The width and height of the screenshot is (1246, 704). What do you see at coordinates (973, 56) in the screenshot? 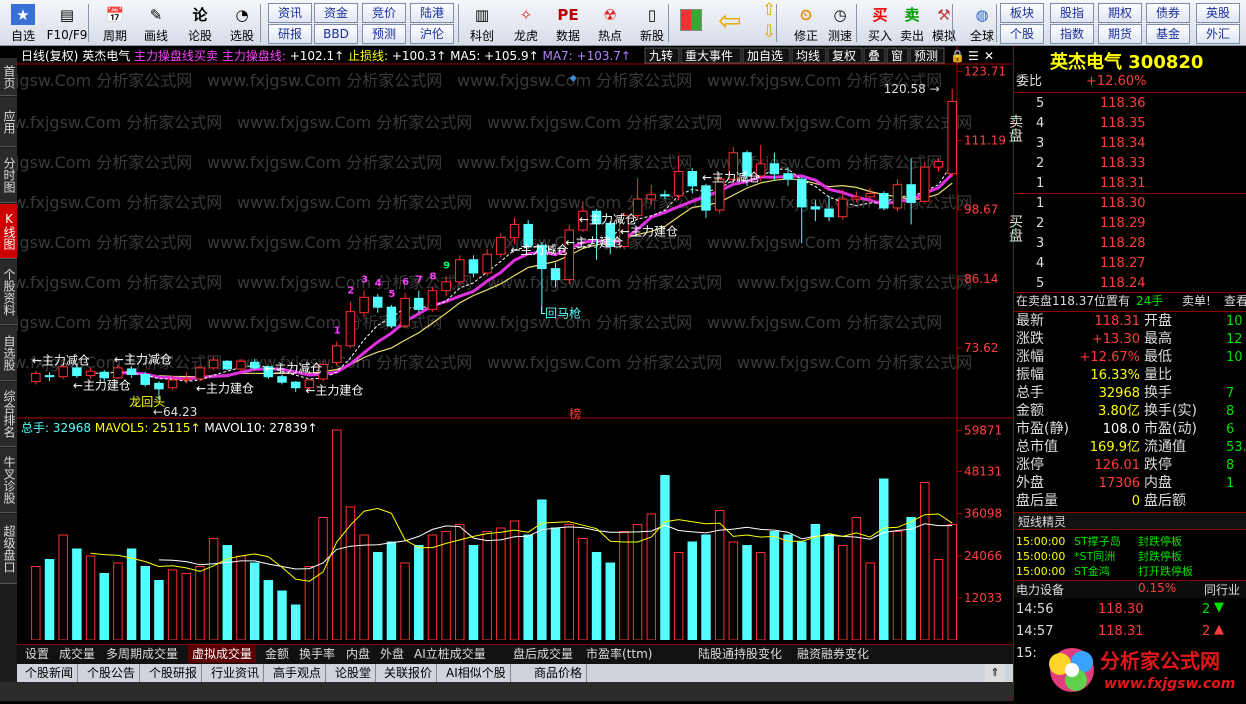
I see `more-icon: ☰` at bounding box center [973, 56].